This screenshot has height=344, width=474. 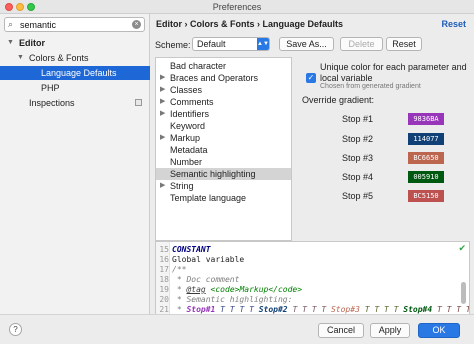 I want to click on attribute-label: Braces and Operators, so click(x=214, y=78).